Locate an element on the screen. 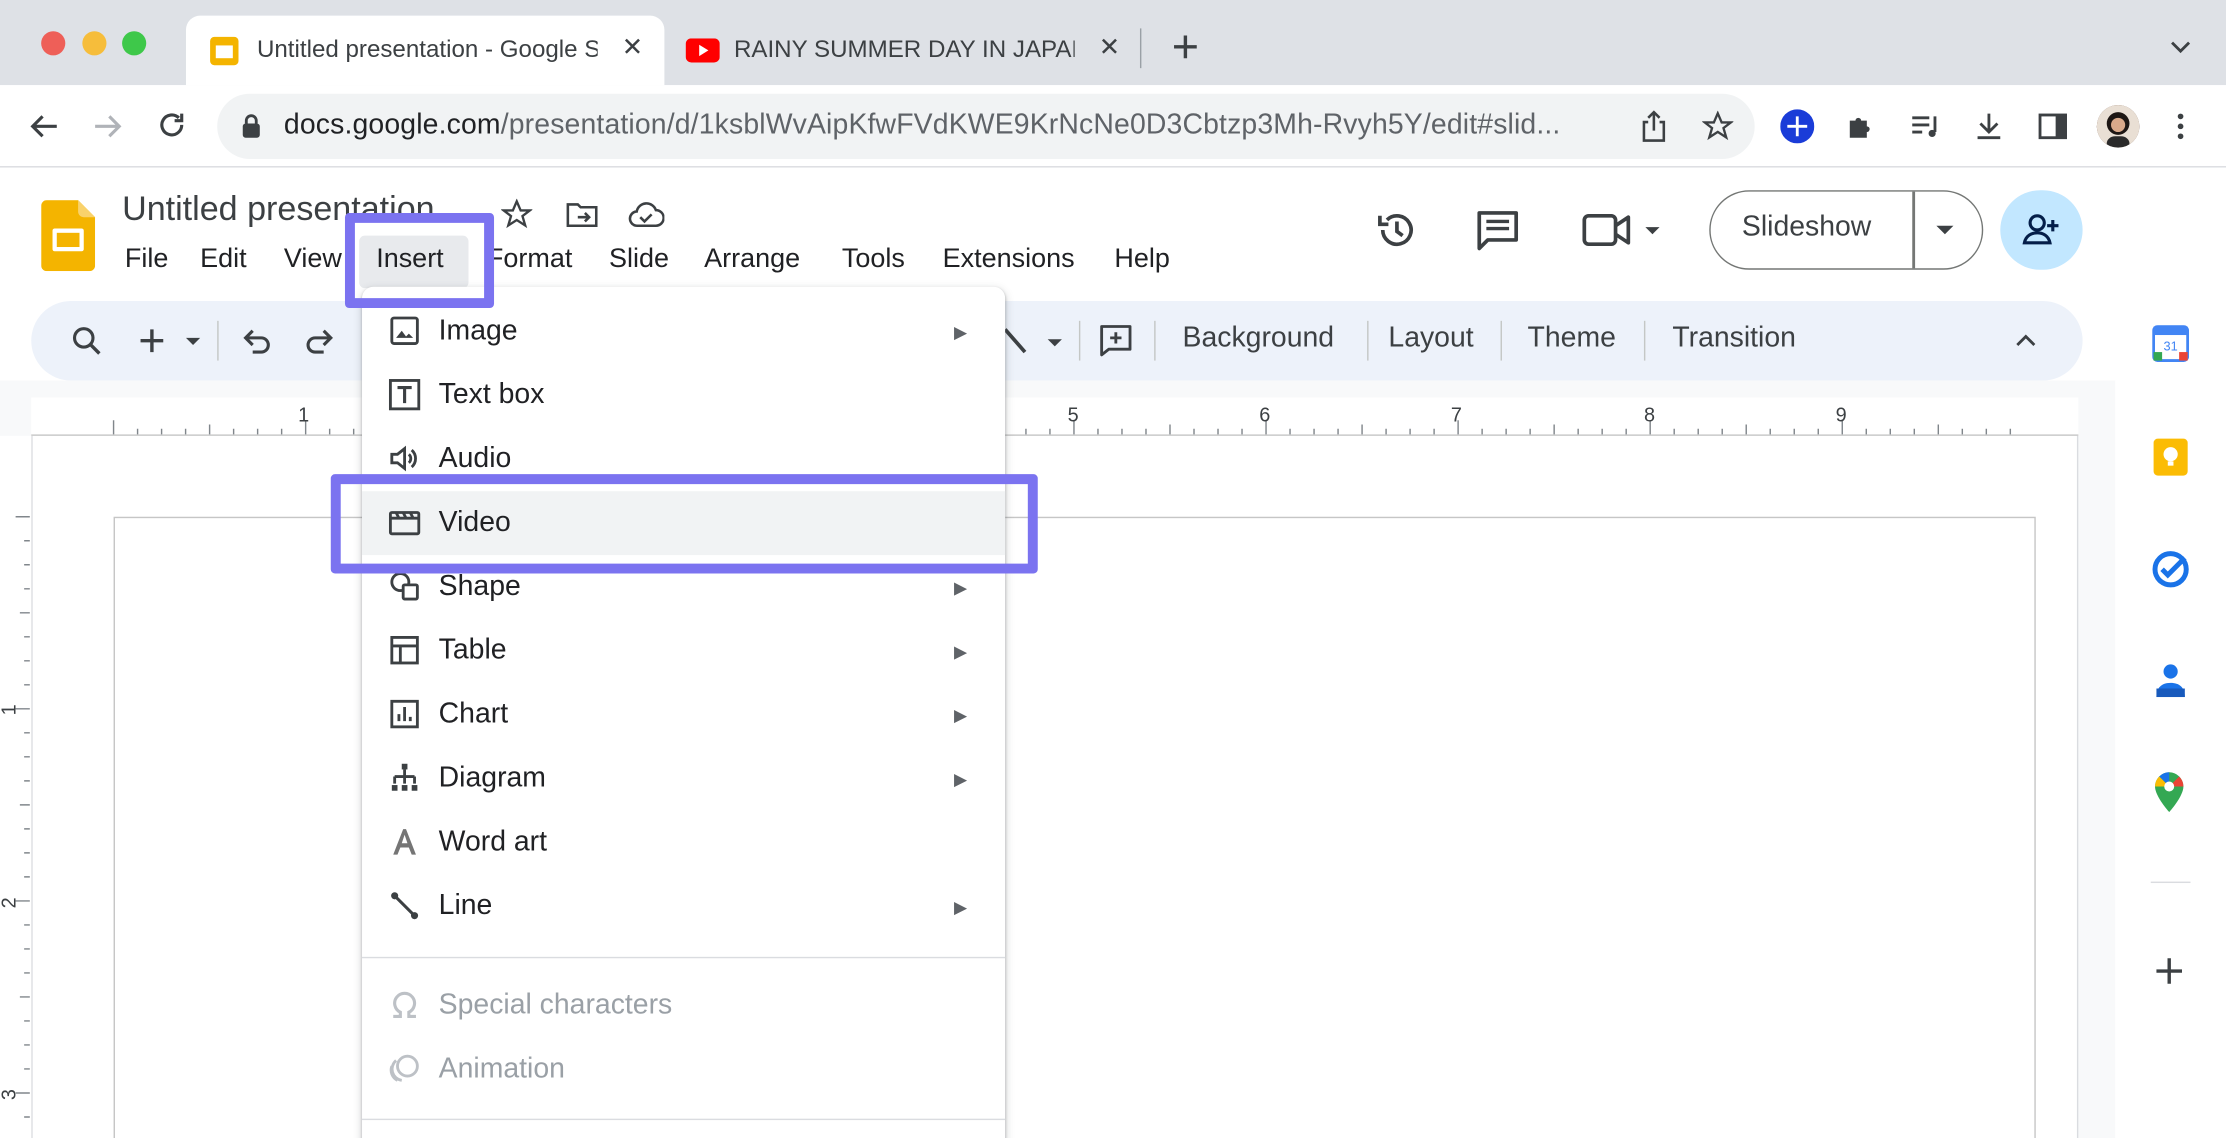 The image size is (2226, 1138). insert-menu-item-label: Audio is located at coordinates (475, 459).